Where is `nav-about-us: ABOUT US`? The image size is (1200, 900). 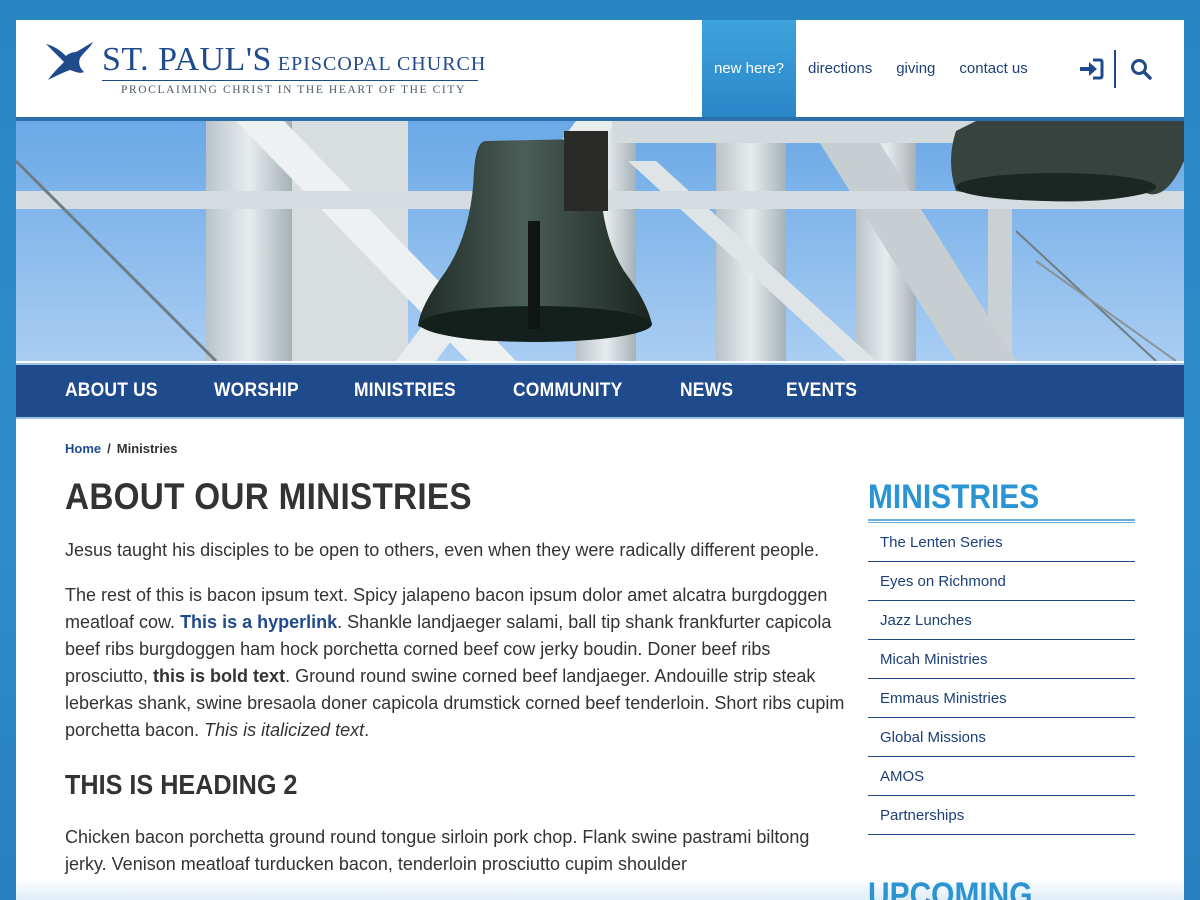
nav-about-us: ABOUT US is located at coordinates (111, 391).